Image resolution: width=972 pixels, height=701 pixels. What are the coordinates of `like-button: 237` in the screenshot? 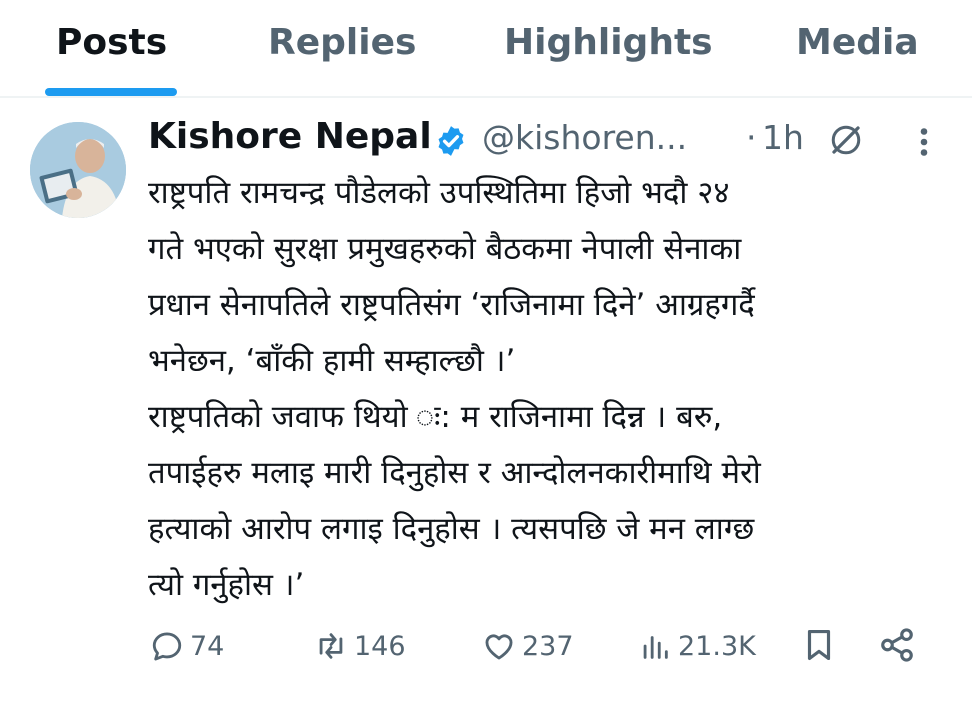 It's located at (528, 646).